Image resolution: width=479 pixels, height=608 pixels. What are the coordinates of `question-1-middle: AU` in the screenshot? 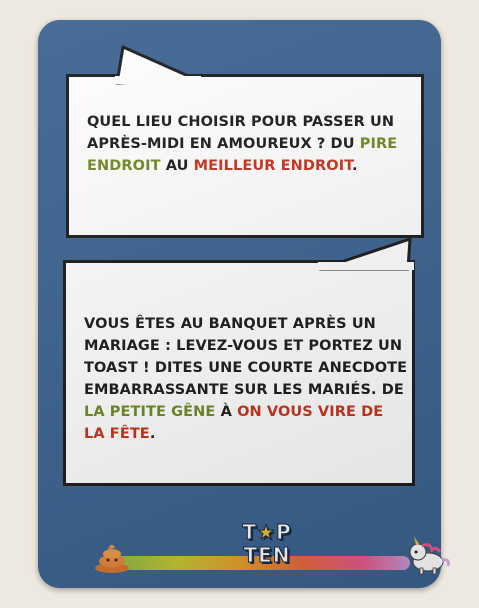 It's located at (177, 166).